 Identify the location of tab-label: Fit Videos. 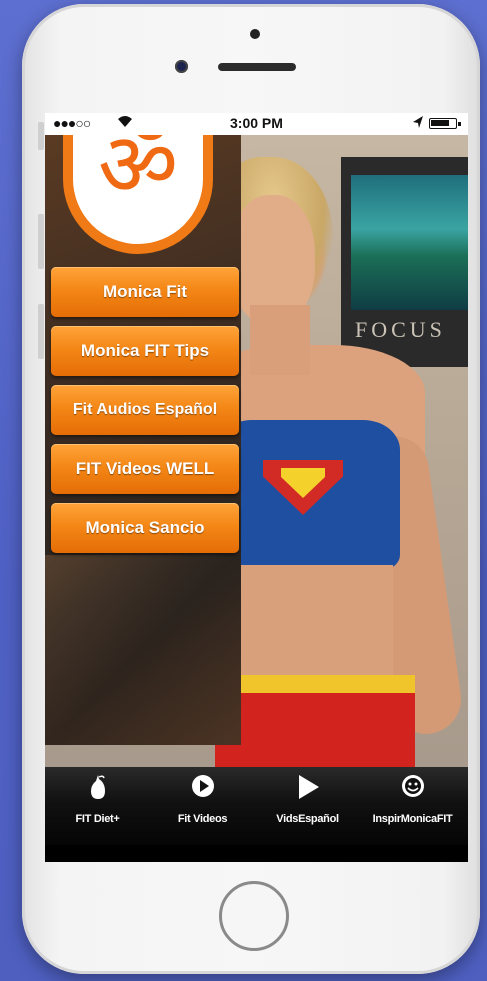
(202, 819).